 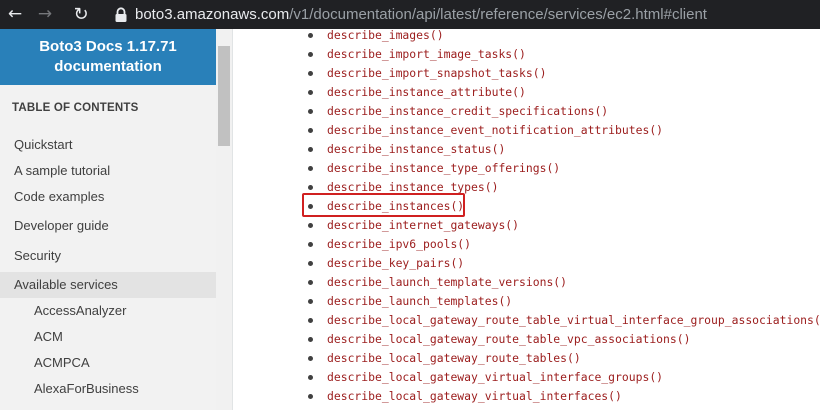 I want to click on method-link: describe_import_image_tasks(), so click(x=426, y=54).